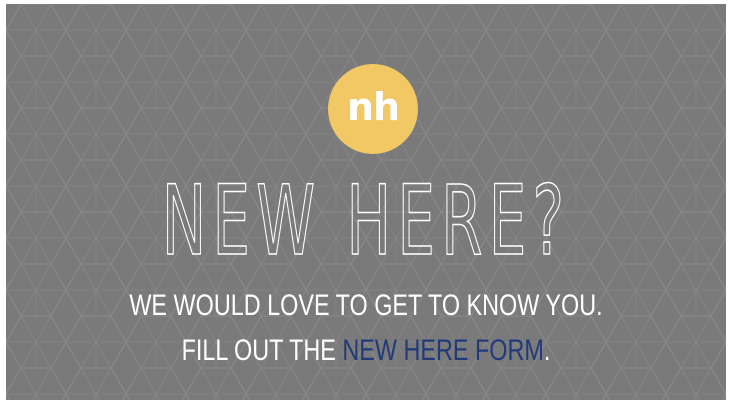  What do you see at coordinates (366, 305) in the screenshot?
I see `message-line-1: WE WOULD LOVE TO GET TO KNOW YOU.` at bounding box center [366, 305].